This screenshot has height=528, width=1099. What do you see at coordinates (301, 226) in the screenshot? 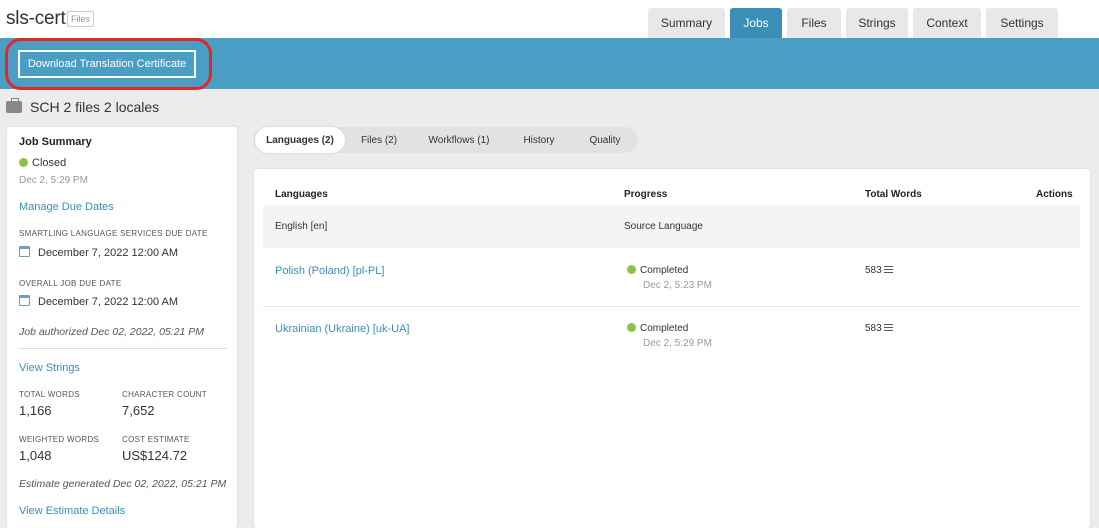
I see `source-language: English [en]` at bounding box center [301, 226].